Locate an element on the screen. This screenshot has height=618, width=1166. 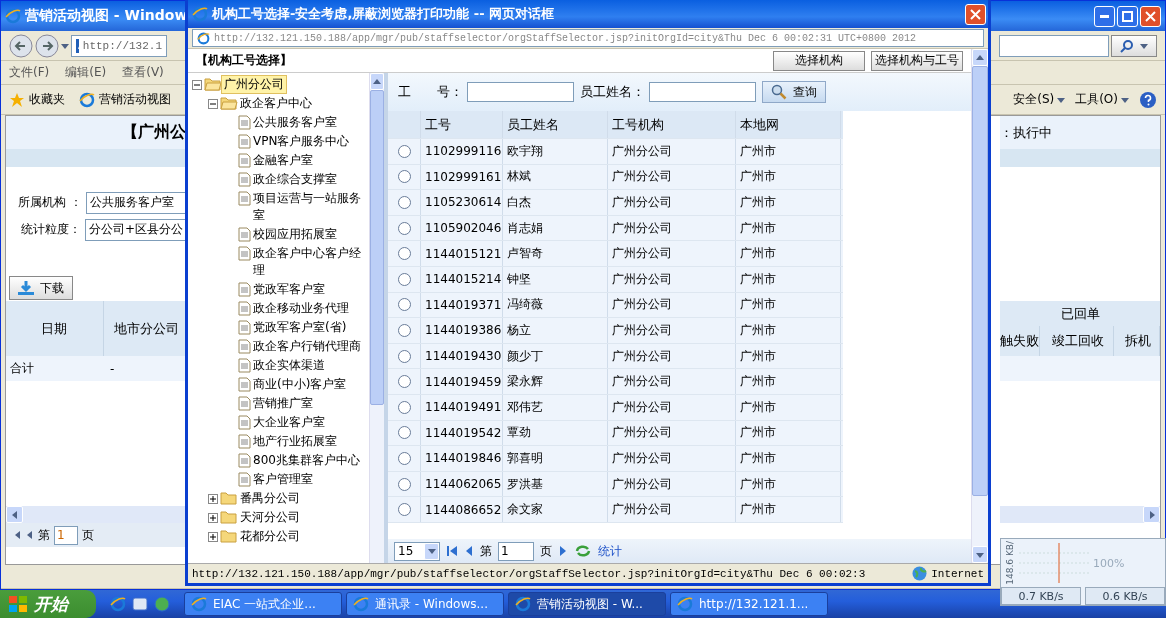
download-button: 下载 is located at coordinates (41, 288).